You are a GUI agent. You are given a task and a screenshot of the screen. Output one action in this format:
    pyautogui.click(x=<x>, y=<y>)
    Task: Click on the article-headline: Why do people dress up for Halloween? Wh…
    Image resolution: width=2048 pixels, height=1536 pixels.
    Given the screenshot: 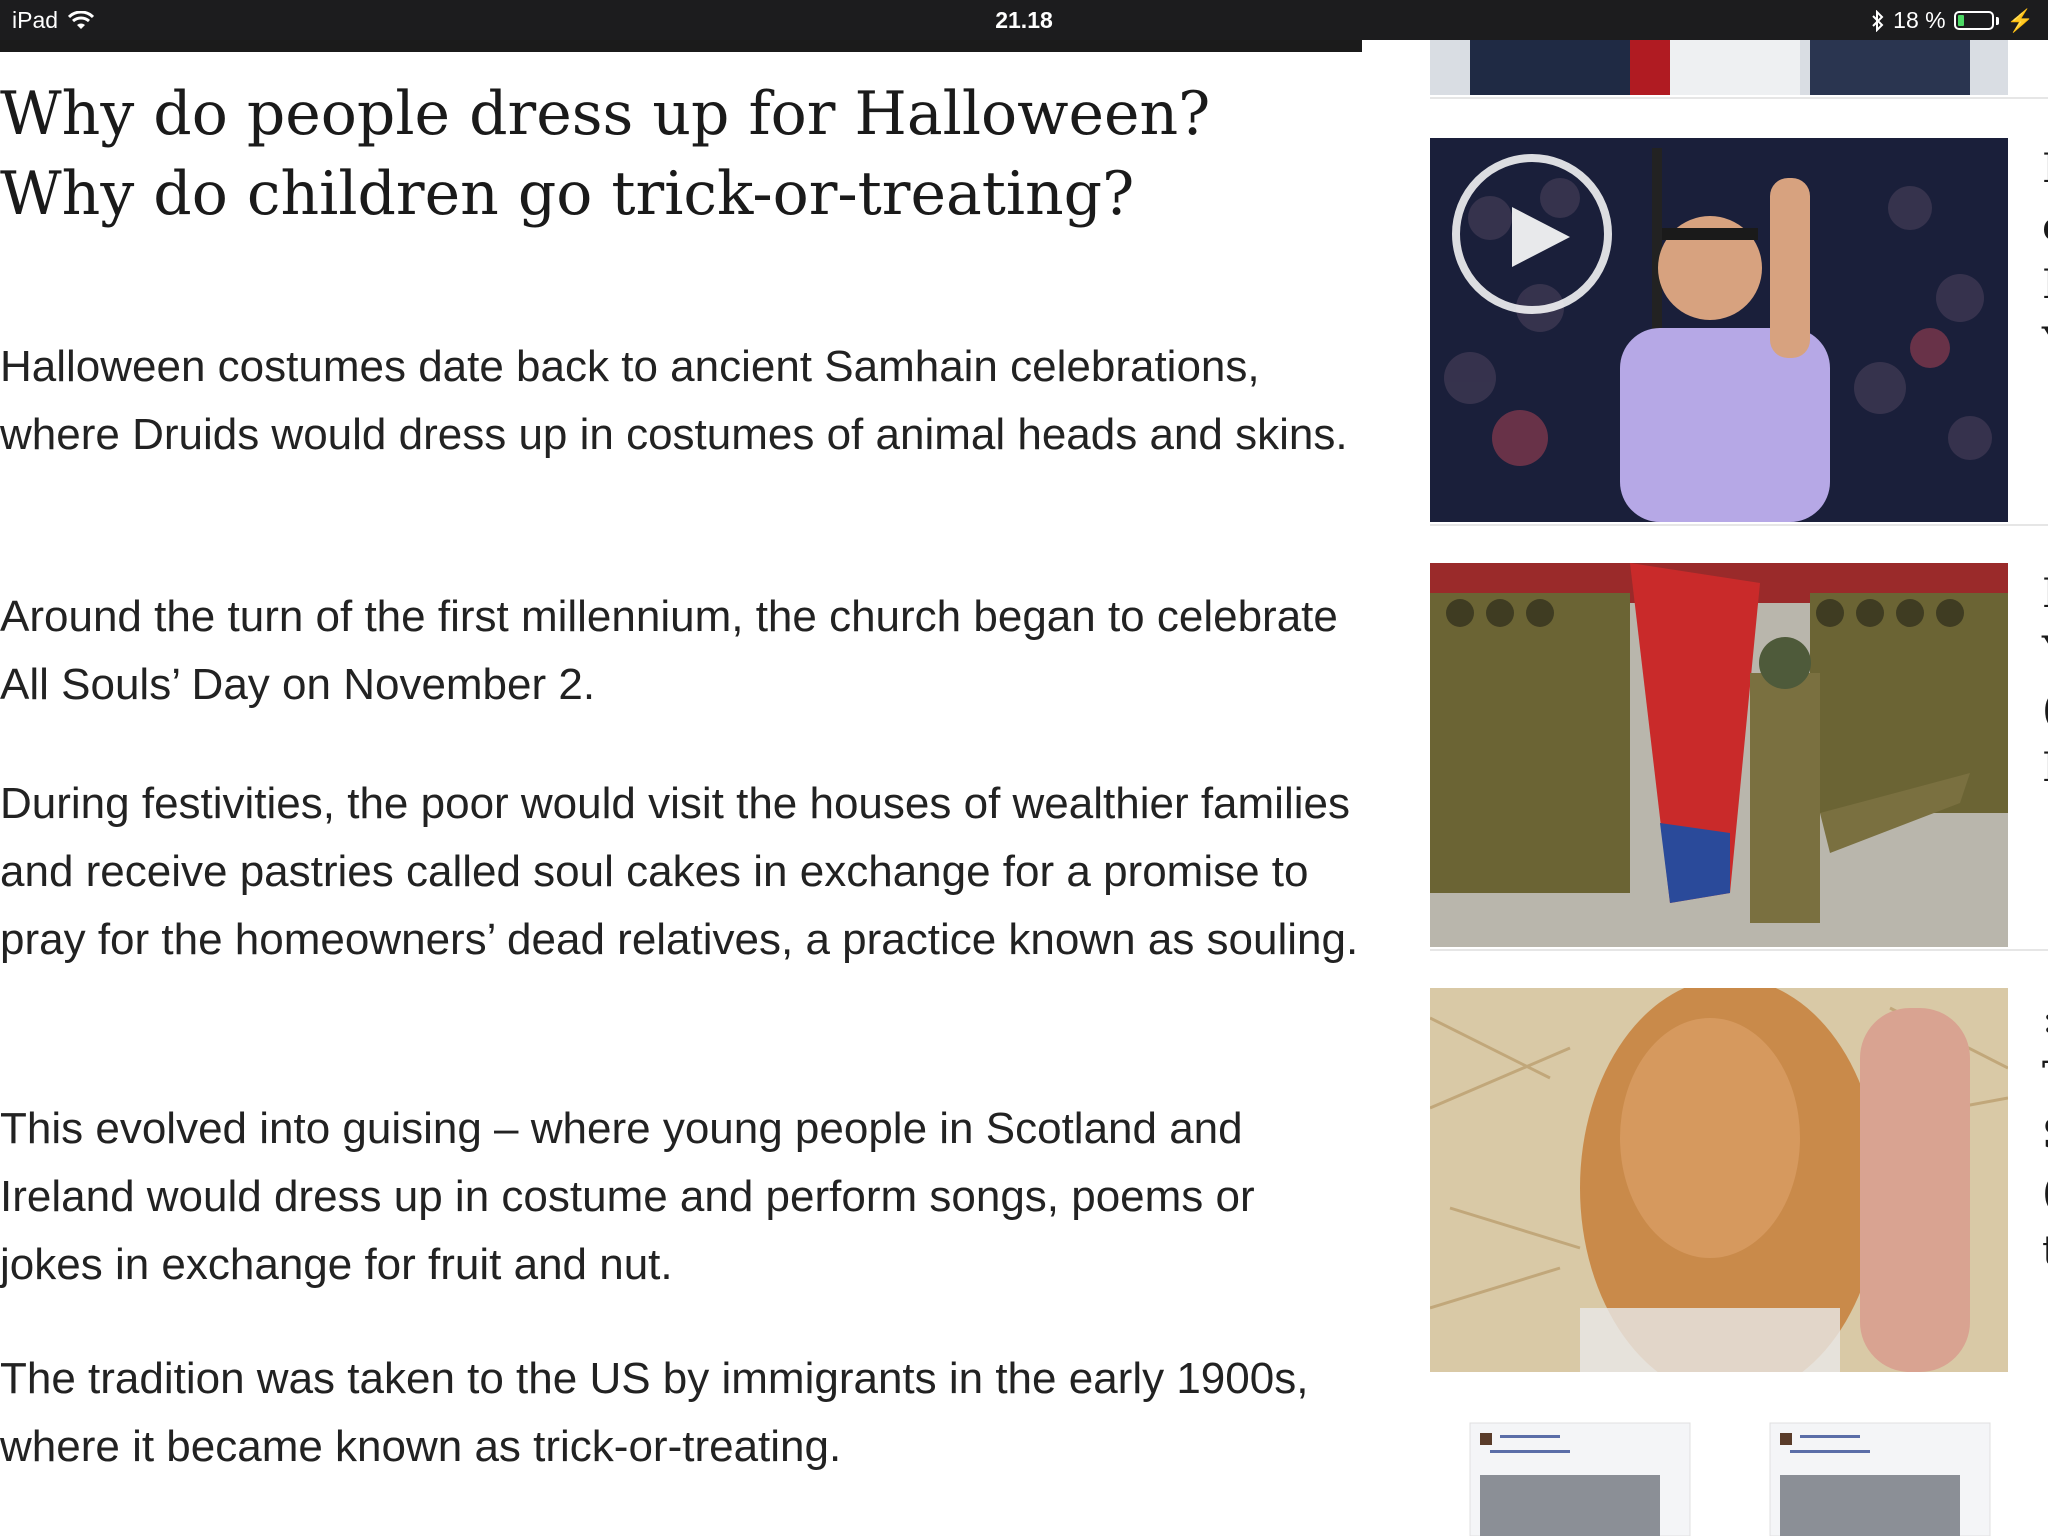 What is the action you would take?
    pyautogui.click(x=605, y=154)
    